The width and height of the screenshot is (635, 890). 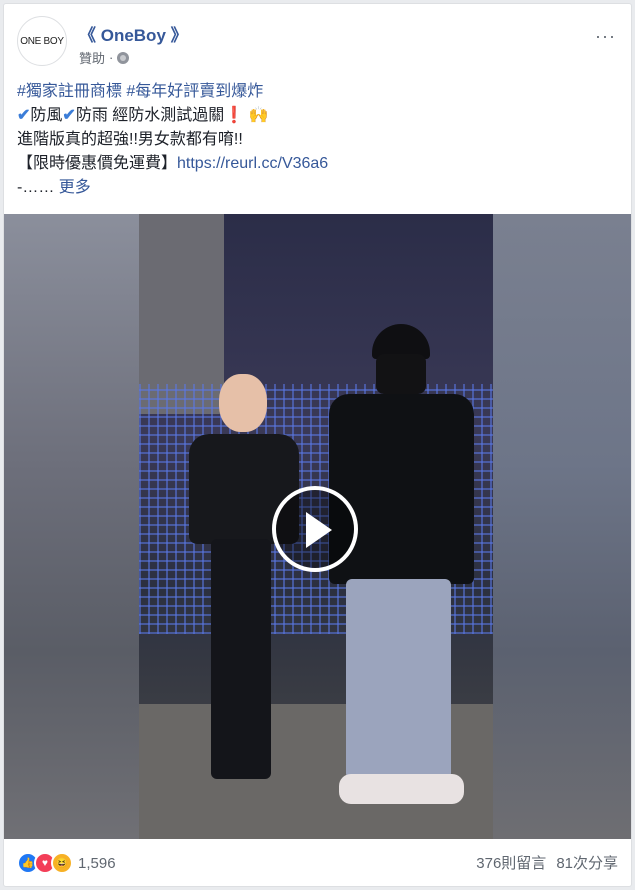 What do you see at coordinates (317, 92) in the screenshot?
I see `text-line-1: #獨家註冊商標 #每年好評賣到爆炸` at bounding box center [317, 92].